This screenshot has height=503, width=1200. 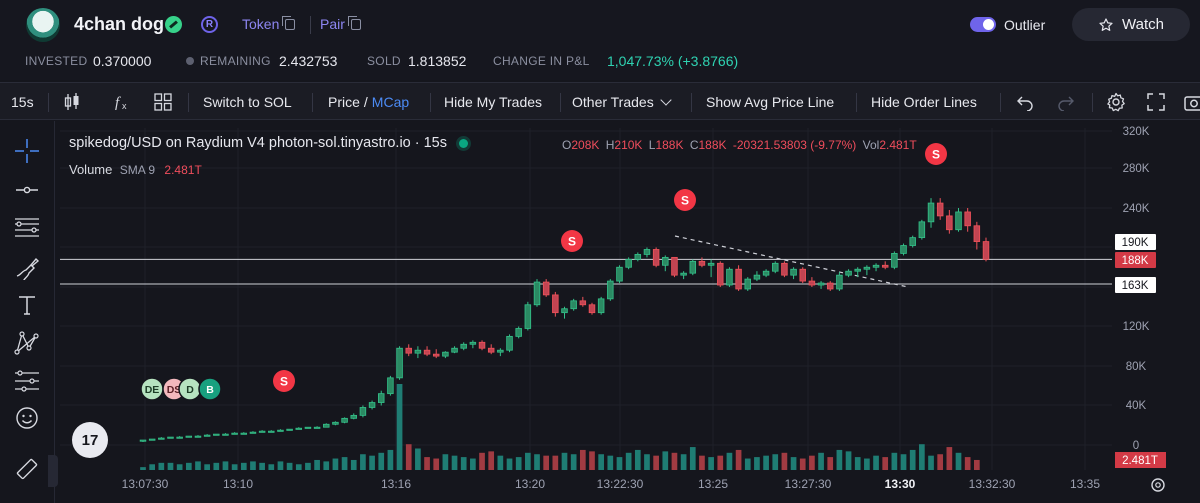 What do you see at coordinates (137, 170) in the screenshot?
I see `volume-sma: SMA 9` at bounding box center [137, 170].